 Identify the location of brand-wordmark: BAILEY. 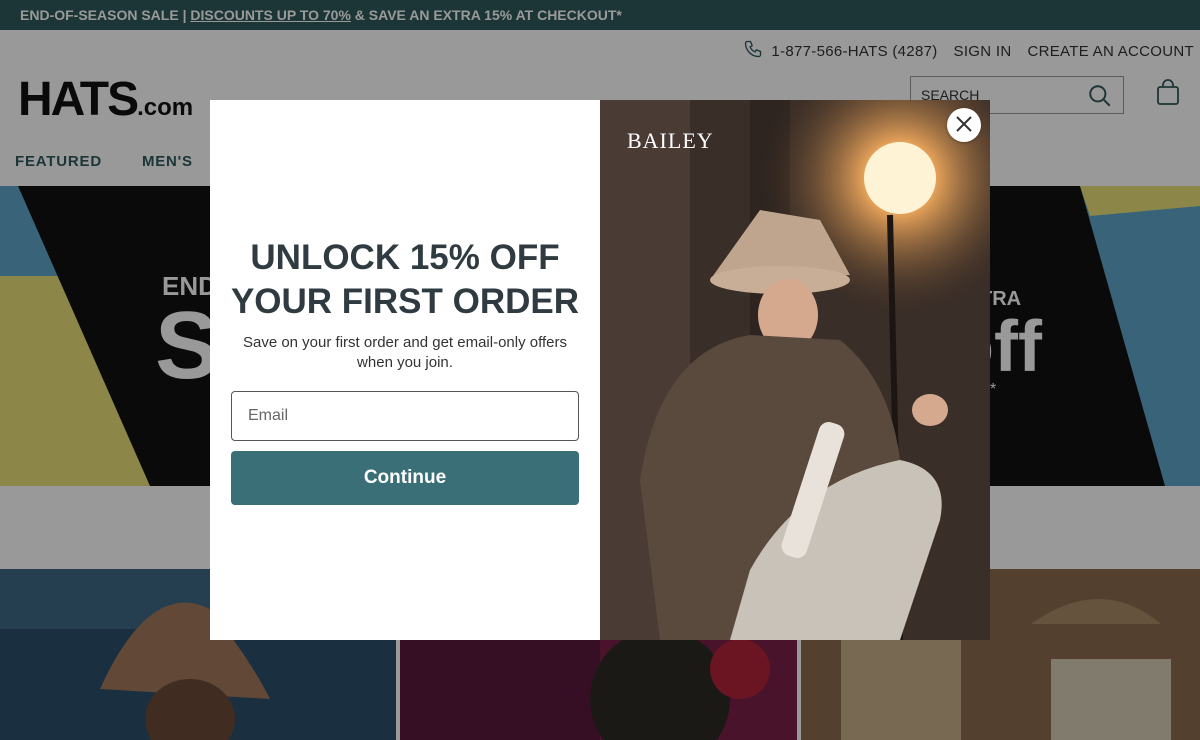
(670, 140).